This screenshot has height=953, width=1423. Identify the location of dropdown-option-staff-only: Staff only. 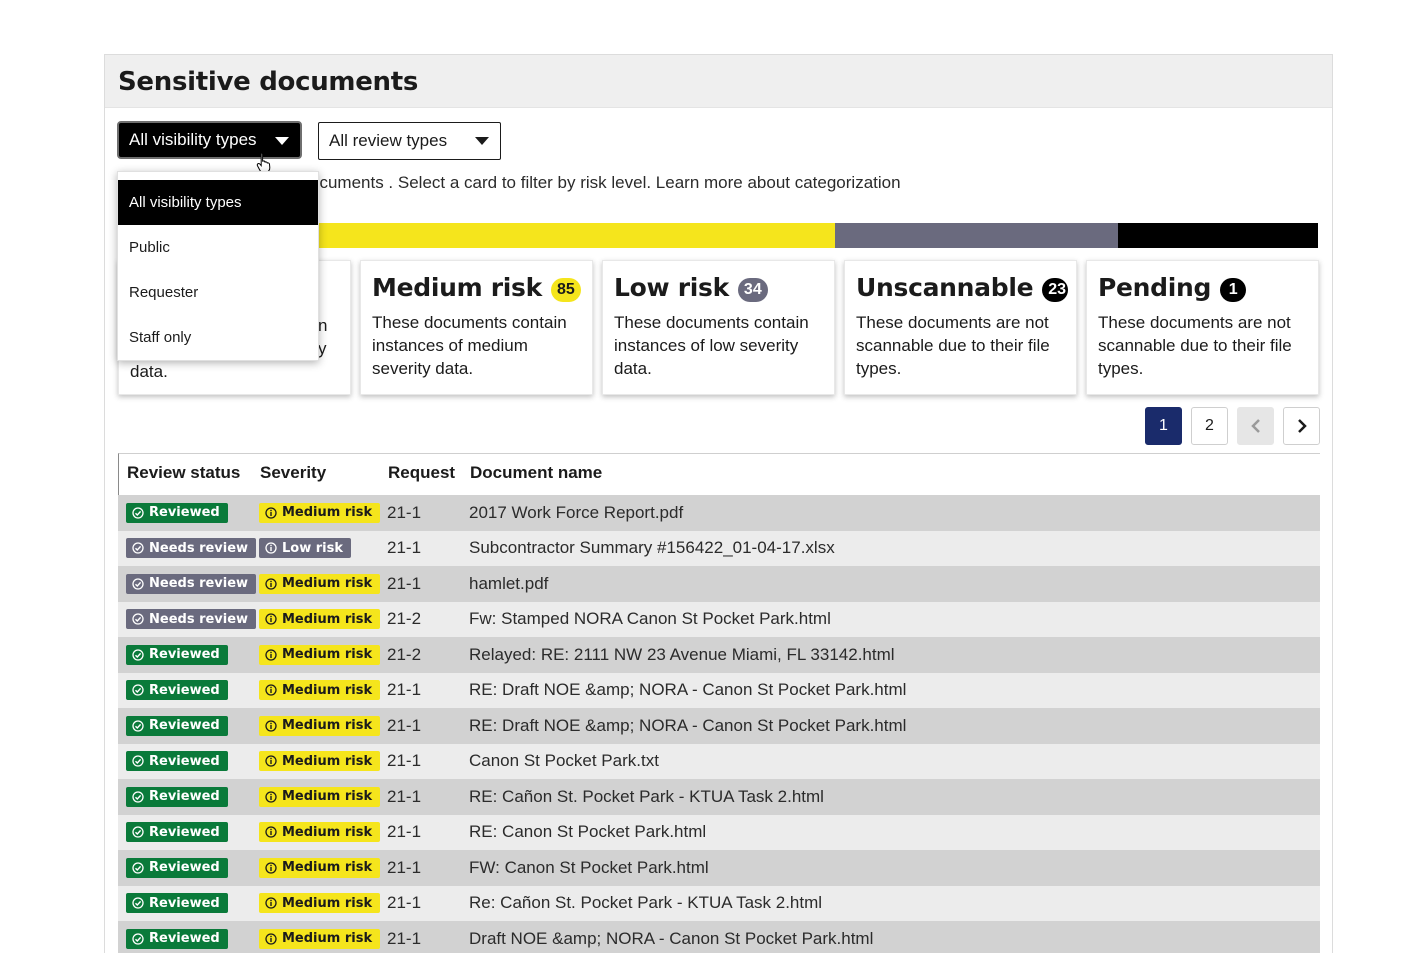
(218, 337).